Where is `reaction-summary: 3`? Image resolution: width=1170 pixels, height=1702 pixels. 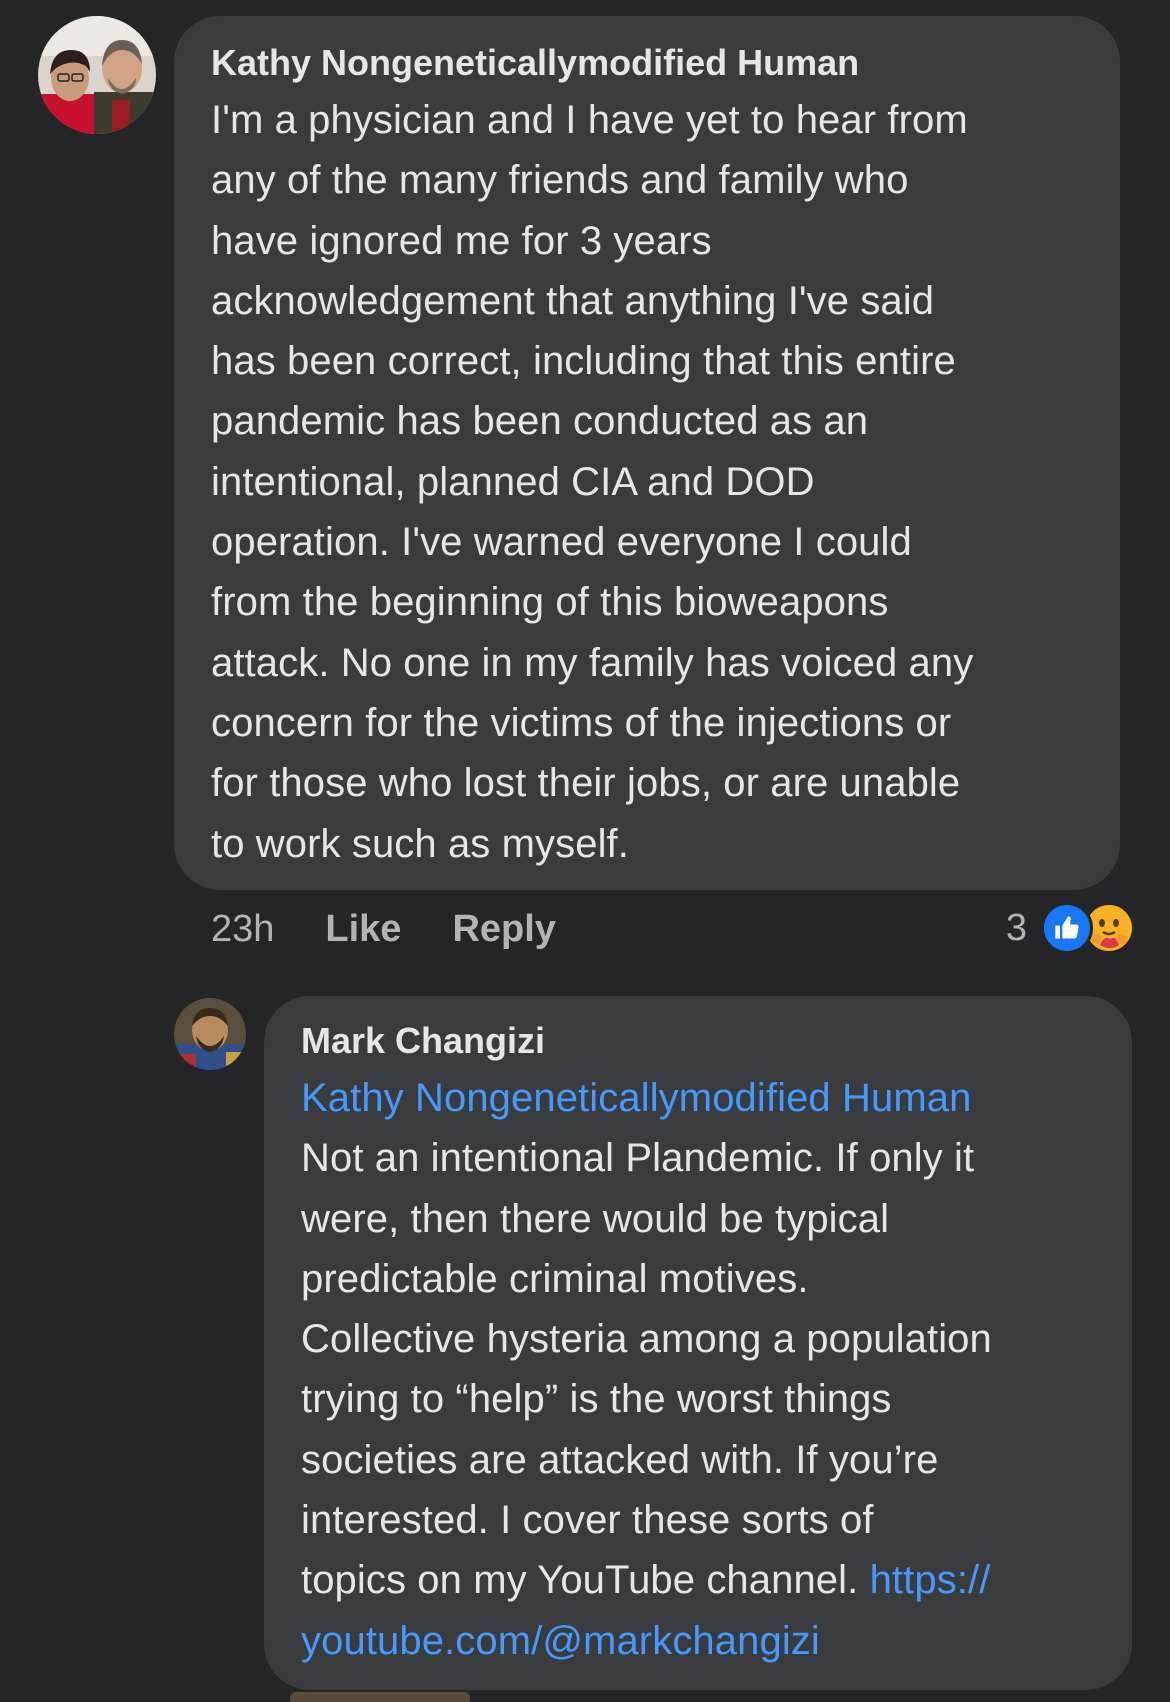 reaction-summary: 3 is located at coordinates (1070, 928).